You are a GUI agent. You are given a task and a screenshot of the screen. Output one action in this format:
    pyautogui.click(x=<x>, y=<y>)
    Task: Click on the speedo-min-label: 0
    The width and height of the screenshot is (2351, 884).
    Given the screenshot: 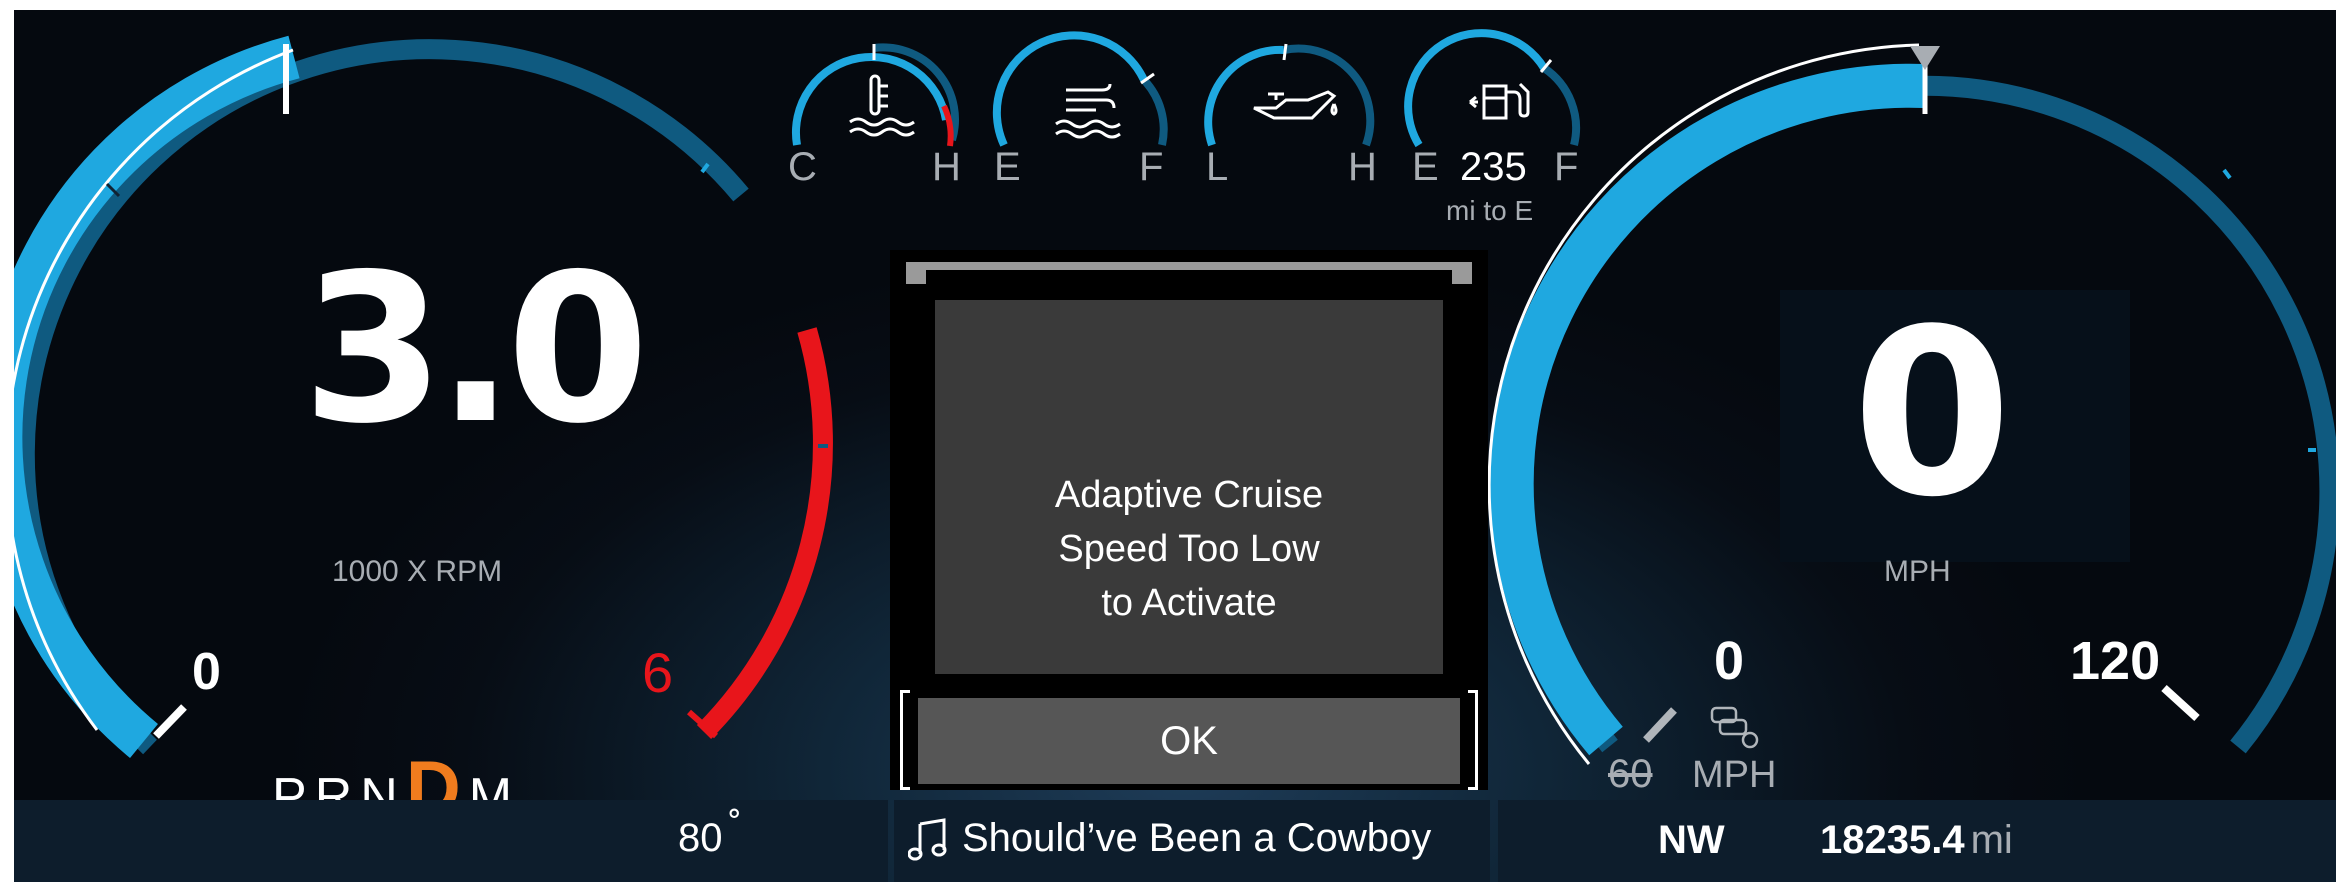 What is the action you would take?
    pyautogui.click(x=1729, y=661)
    